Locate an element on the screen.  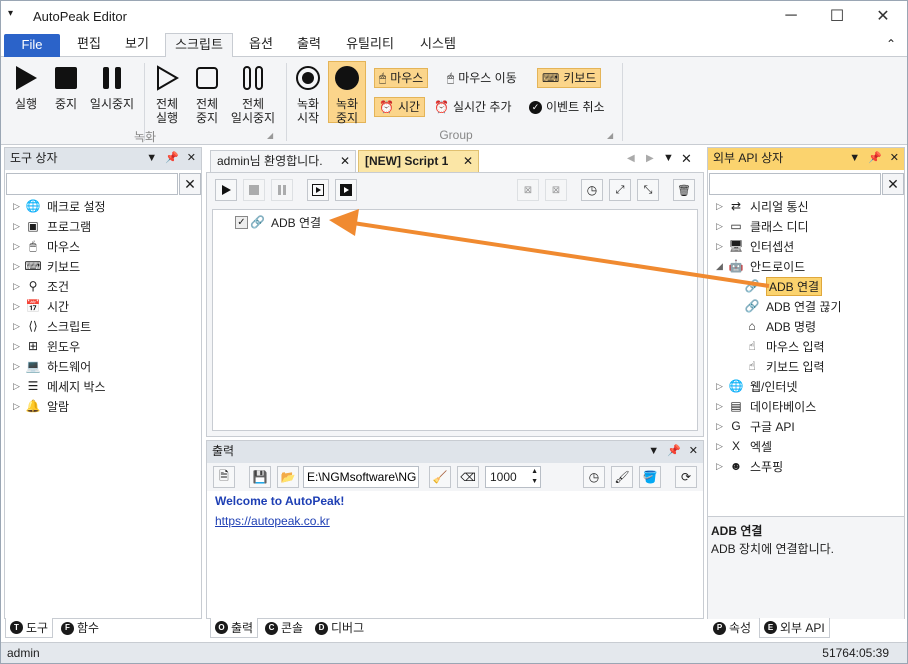
status-bar: admin 51764:05:39 is located at coordinates (454, 652).